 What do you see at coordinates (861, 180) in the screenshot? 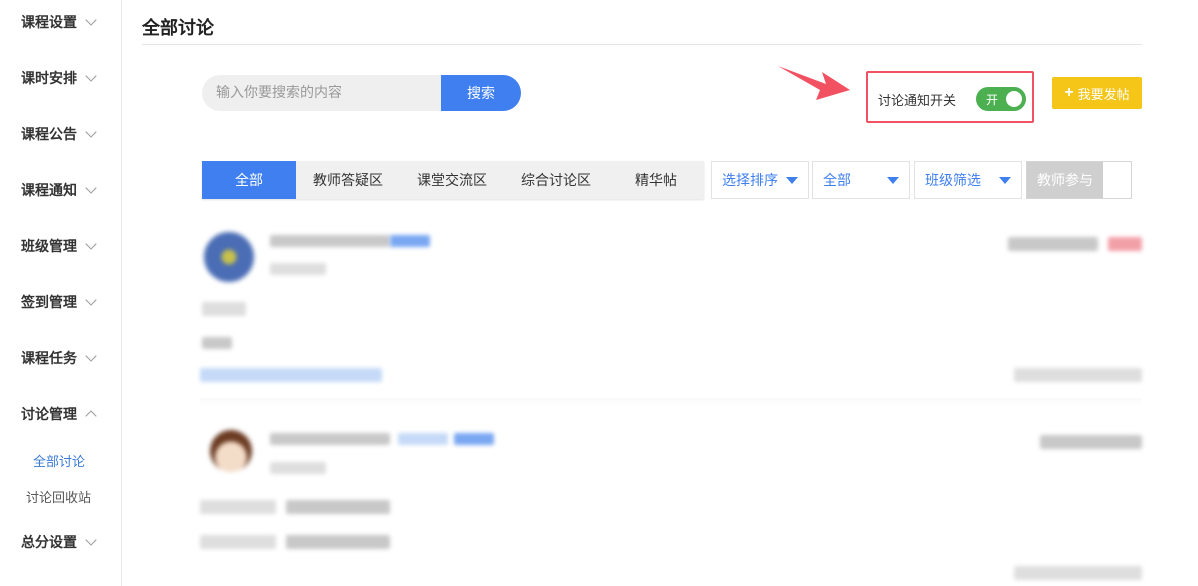
I see `scope-select: 全部` at bounding box center [861, 180].